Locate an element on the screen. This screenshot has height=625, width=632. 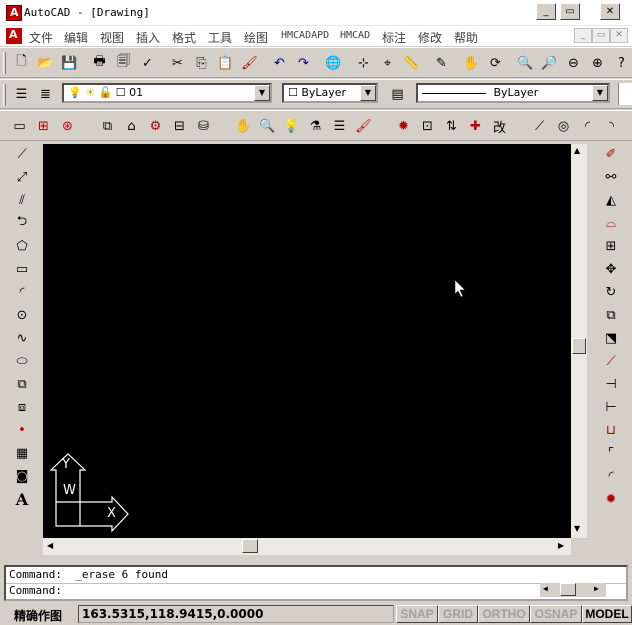
erase-icon: ✐ is located at coordinates (611, 154).